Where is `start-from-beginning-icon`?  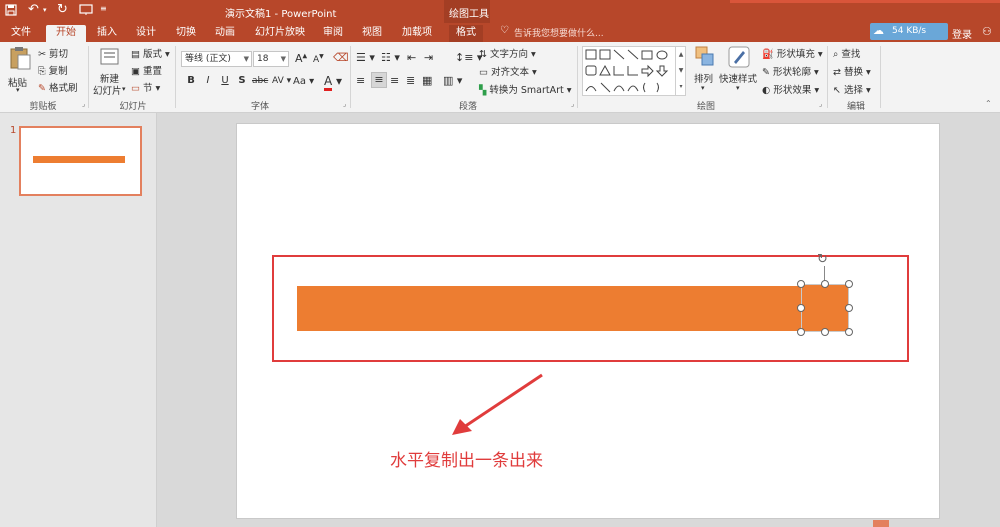 start-from-beginning-icon is located at coordinates (86, 10).